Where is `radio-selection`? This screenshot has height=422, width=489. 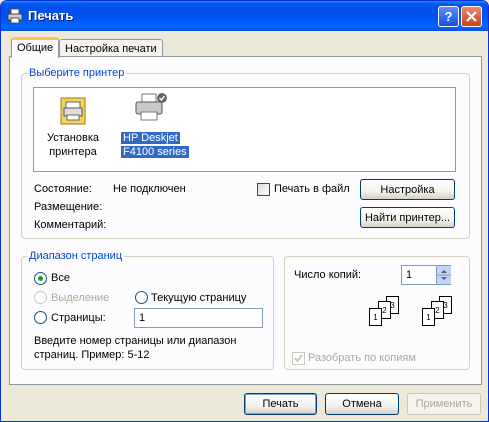
radio-selection is located at coordinates (40, 297).